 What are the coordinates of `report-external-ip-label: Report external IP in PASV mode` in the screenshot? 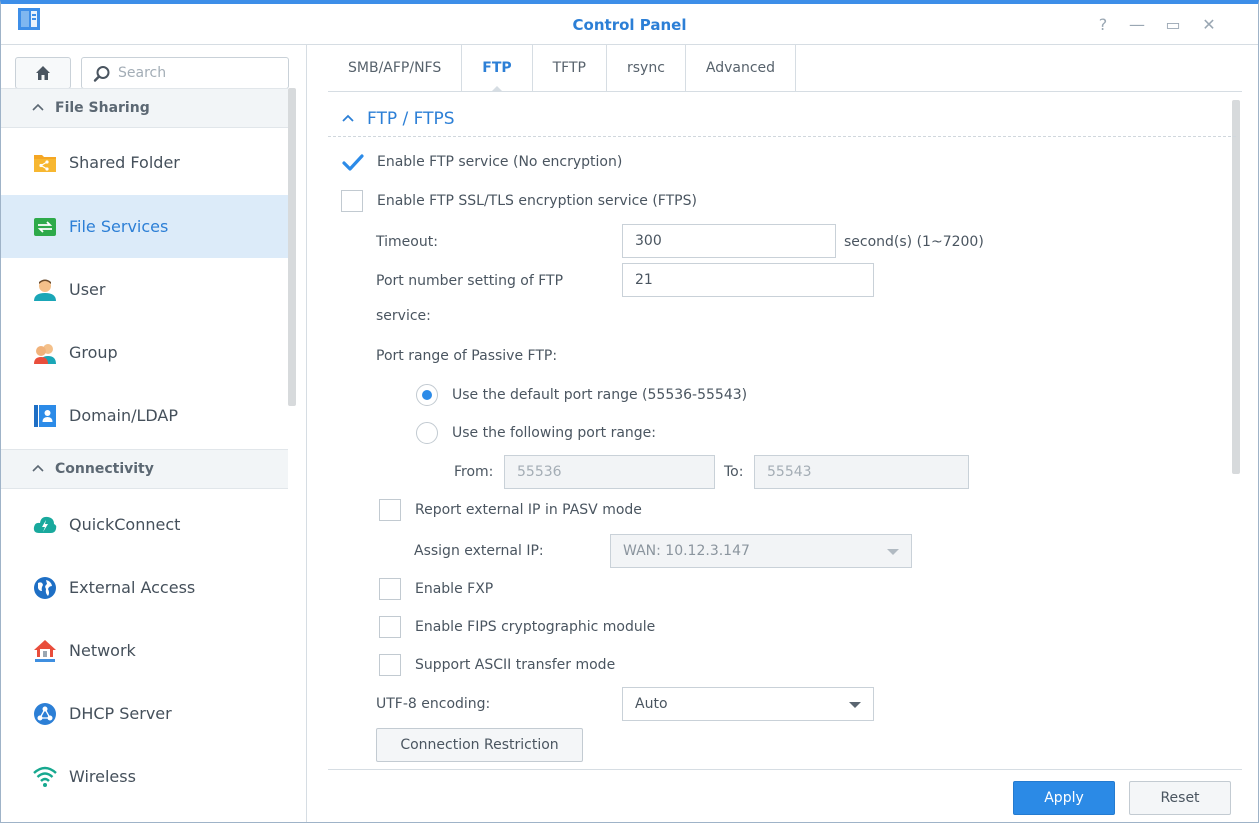 It's located at (528, 510).